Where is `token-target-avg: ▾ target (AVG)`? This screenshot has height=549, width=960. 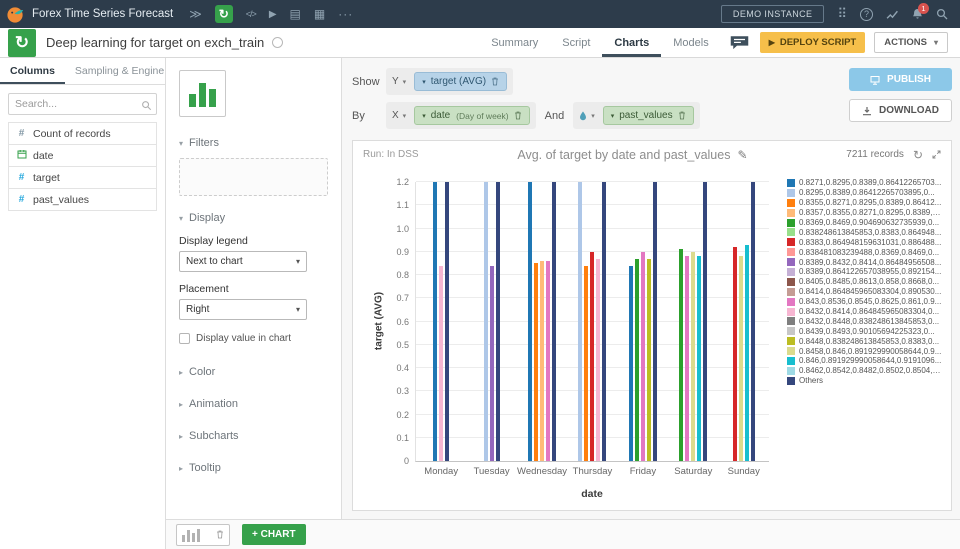
token-target-avg: ▾ target (AVG) is located at coordinates (461, 81).